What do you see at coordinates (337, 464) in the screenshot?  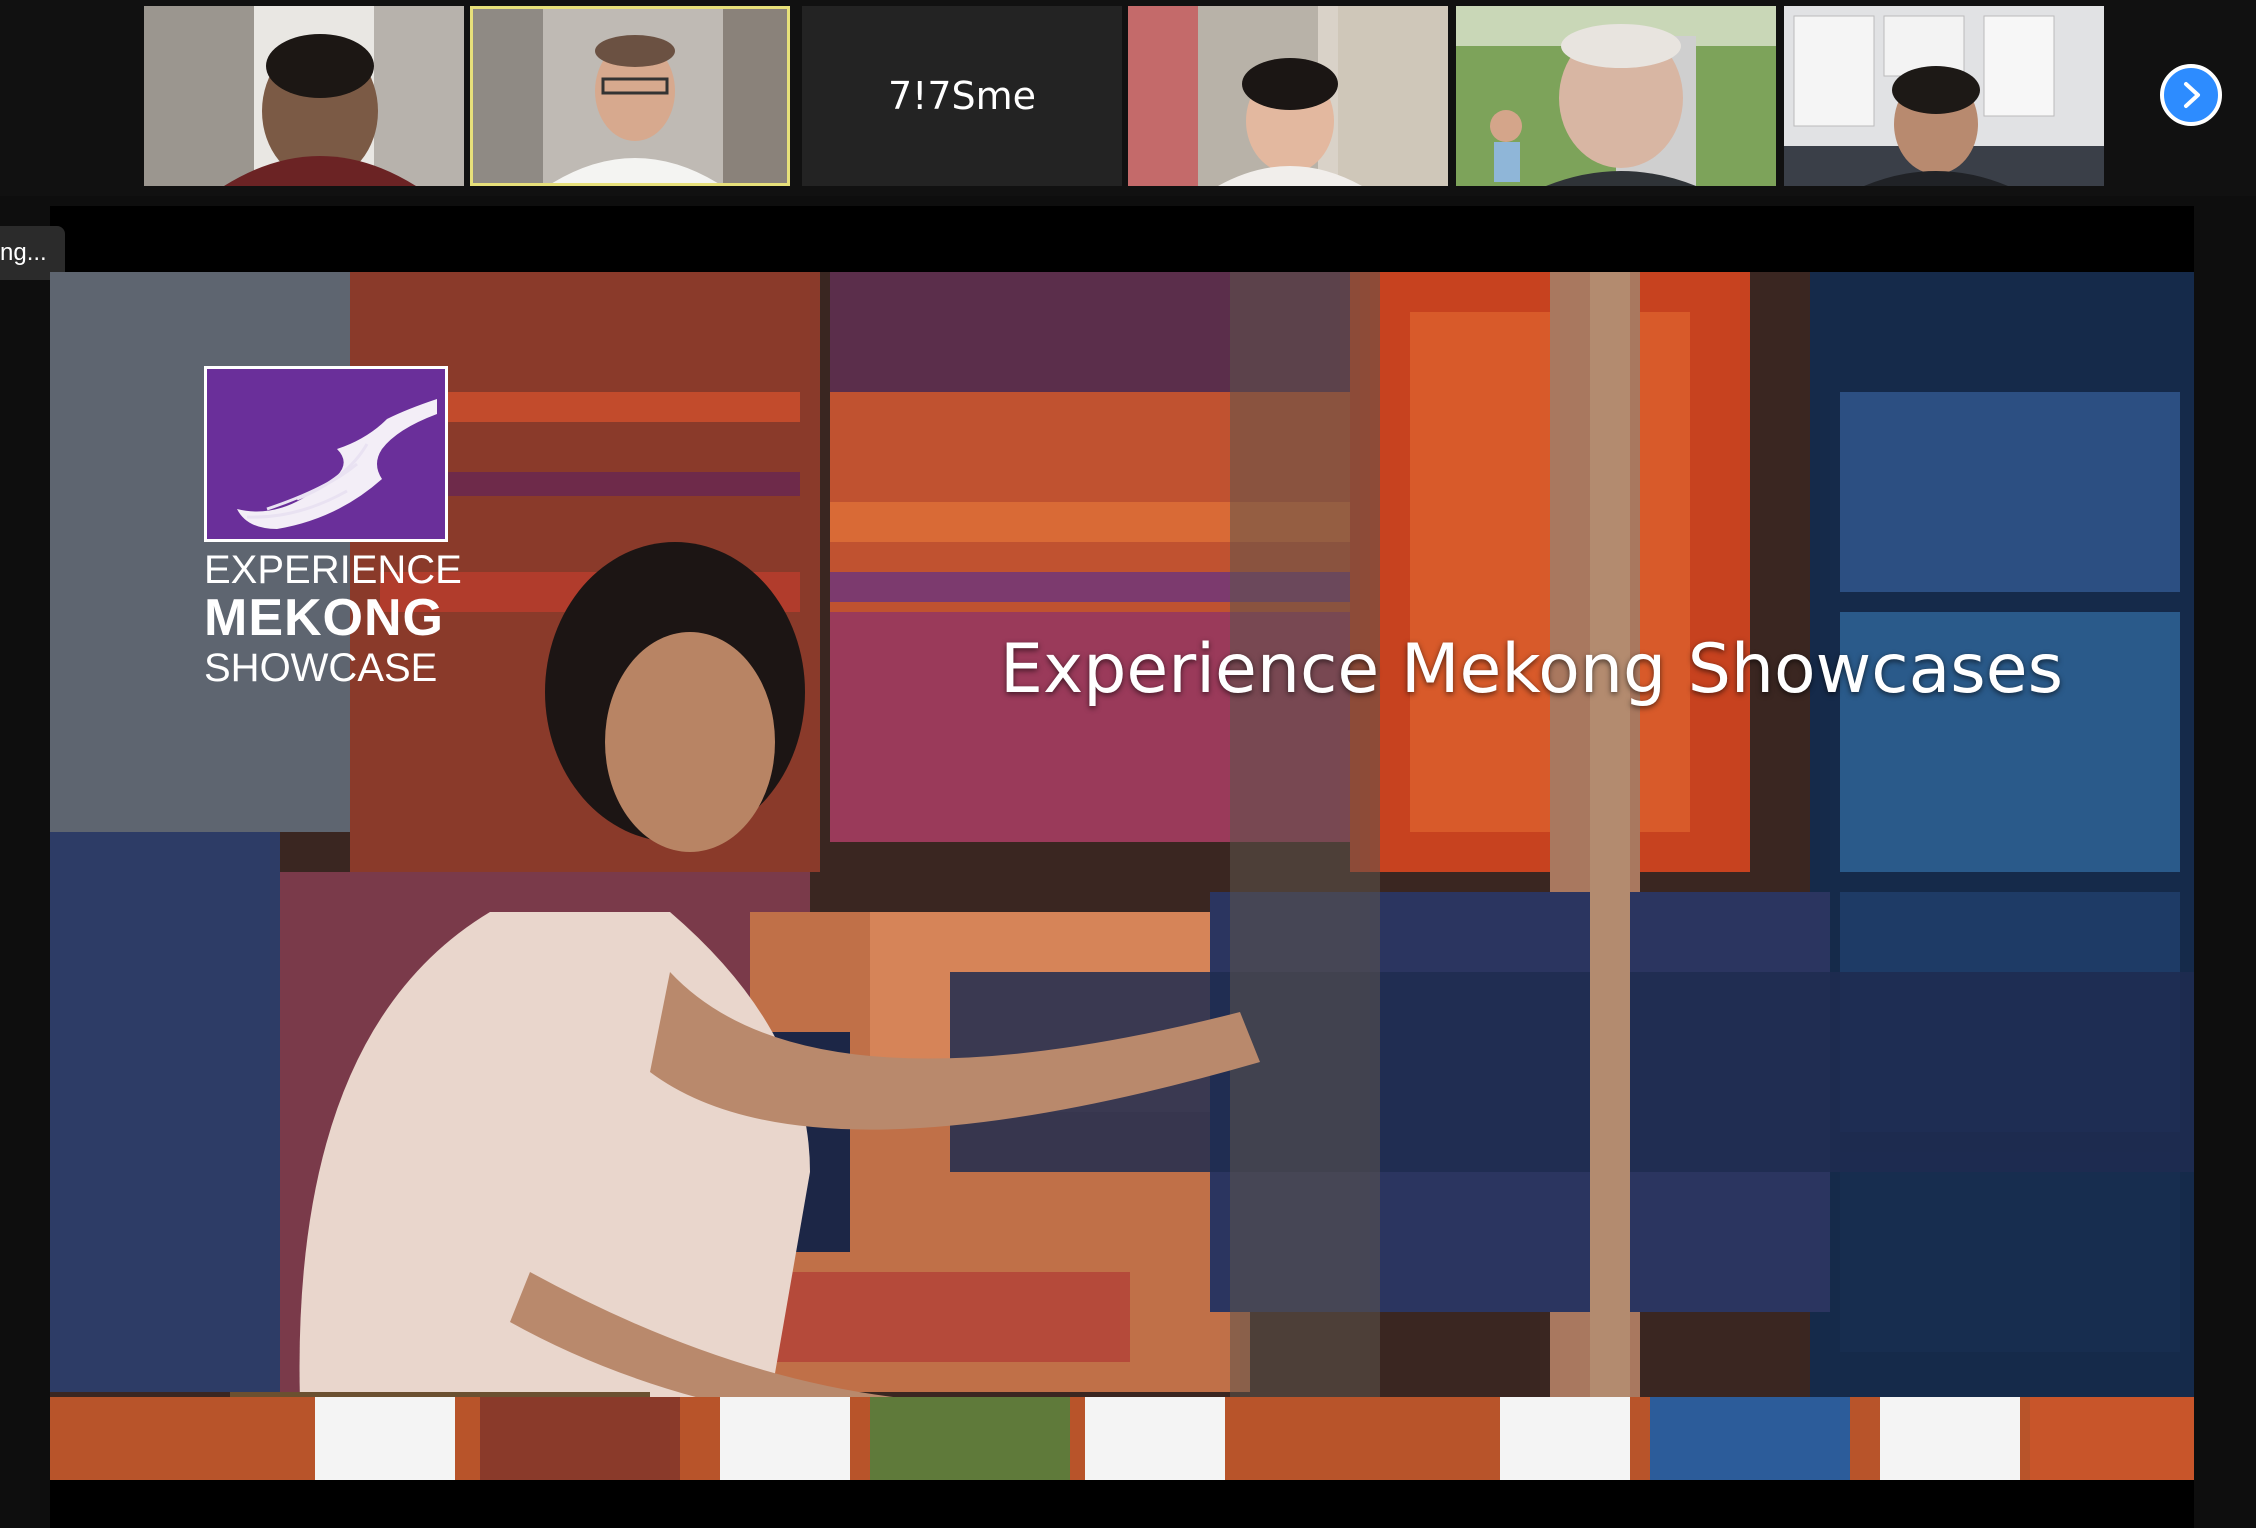 I see `mekong-river-logo-icon` at bounding box center [337, 464].